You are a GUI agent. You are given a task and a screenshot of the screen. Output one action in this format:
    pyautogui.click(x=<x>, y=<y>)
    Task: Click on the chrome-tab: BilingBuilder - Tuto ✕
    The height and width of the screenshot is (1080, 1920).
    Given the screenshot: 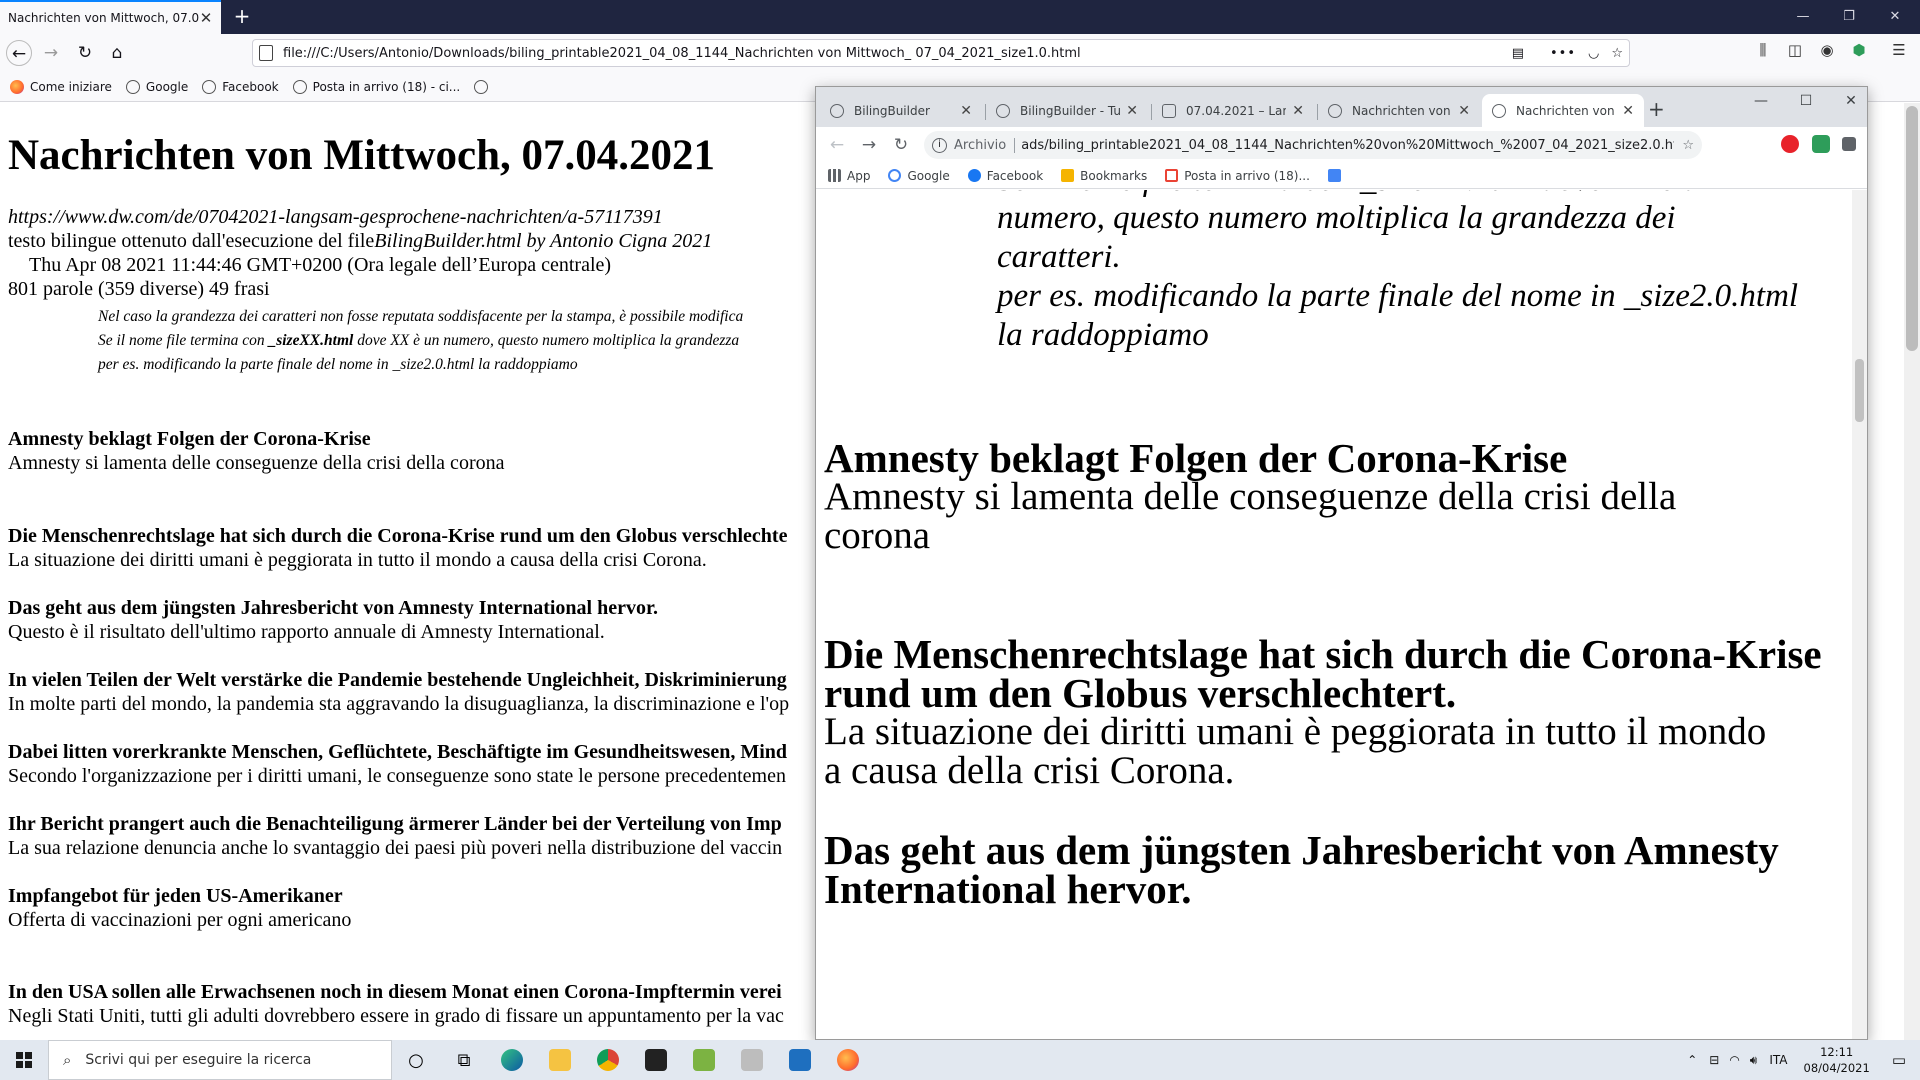 What is the action you would take?
    pyautogui.click(x=1067, y=110)
    